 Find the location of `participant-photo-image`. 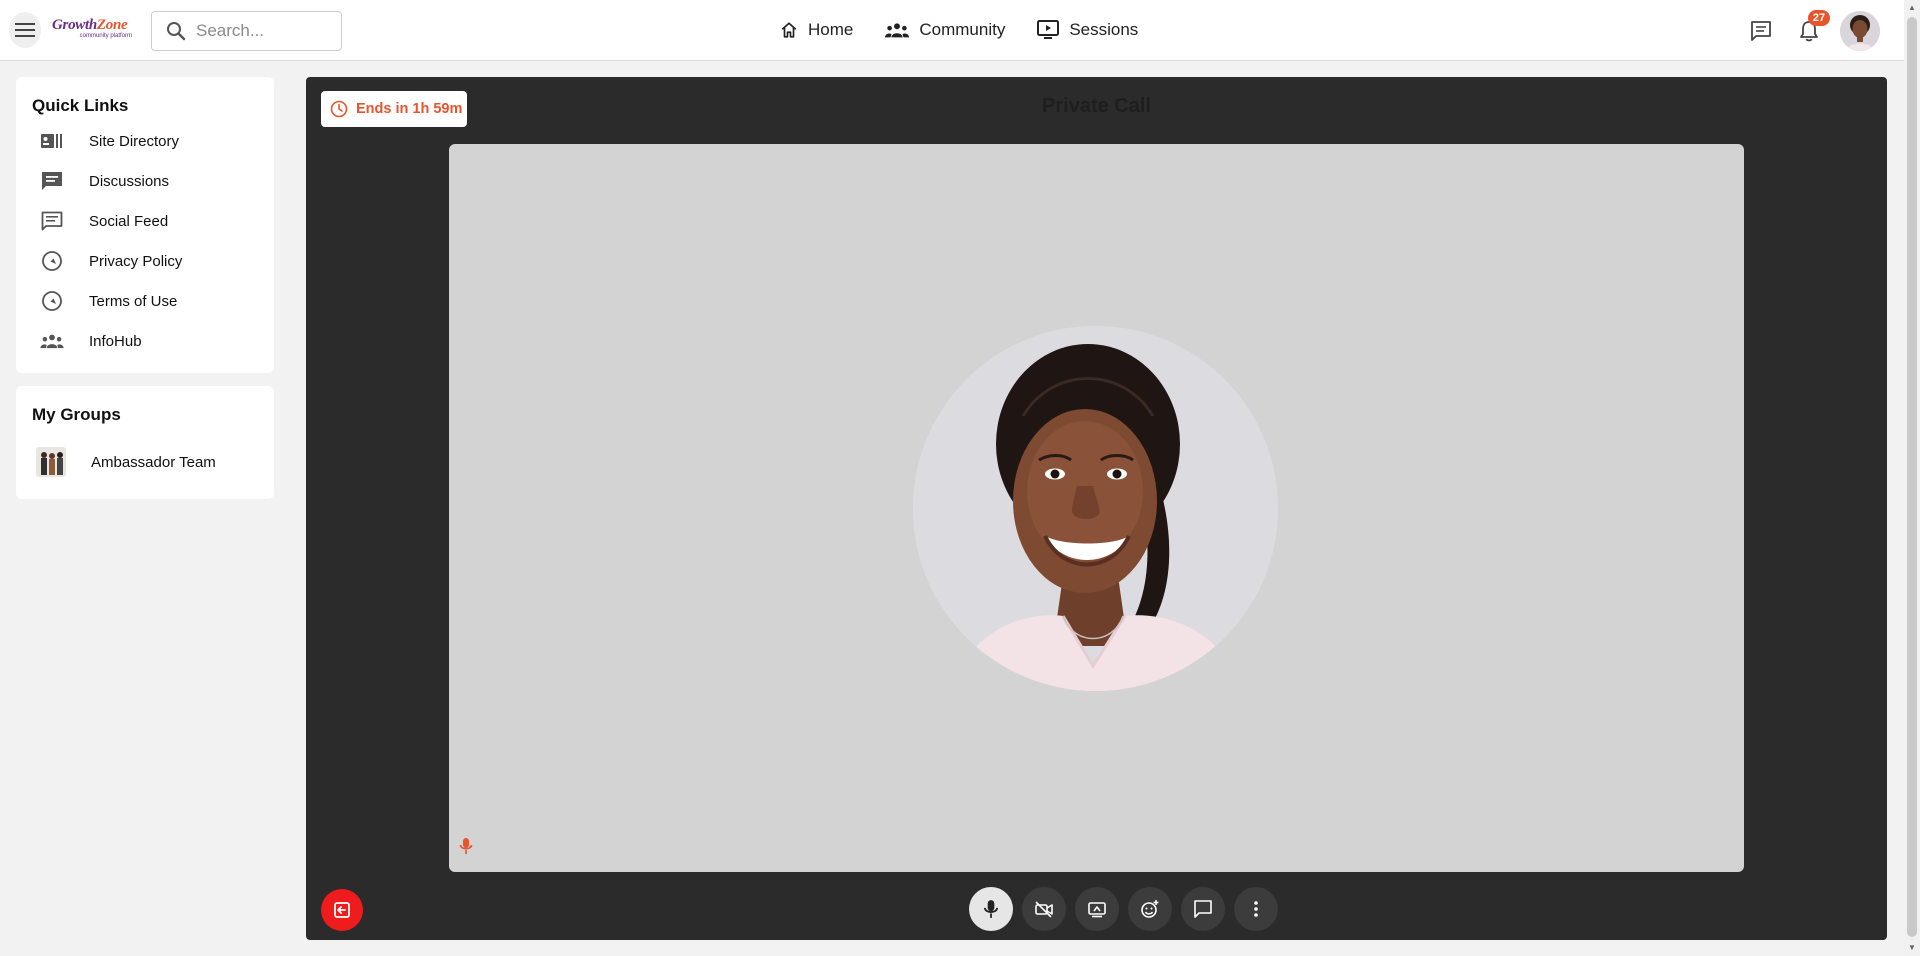

participant-photo-image is located at coordinates (1095, 508).